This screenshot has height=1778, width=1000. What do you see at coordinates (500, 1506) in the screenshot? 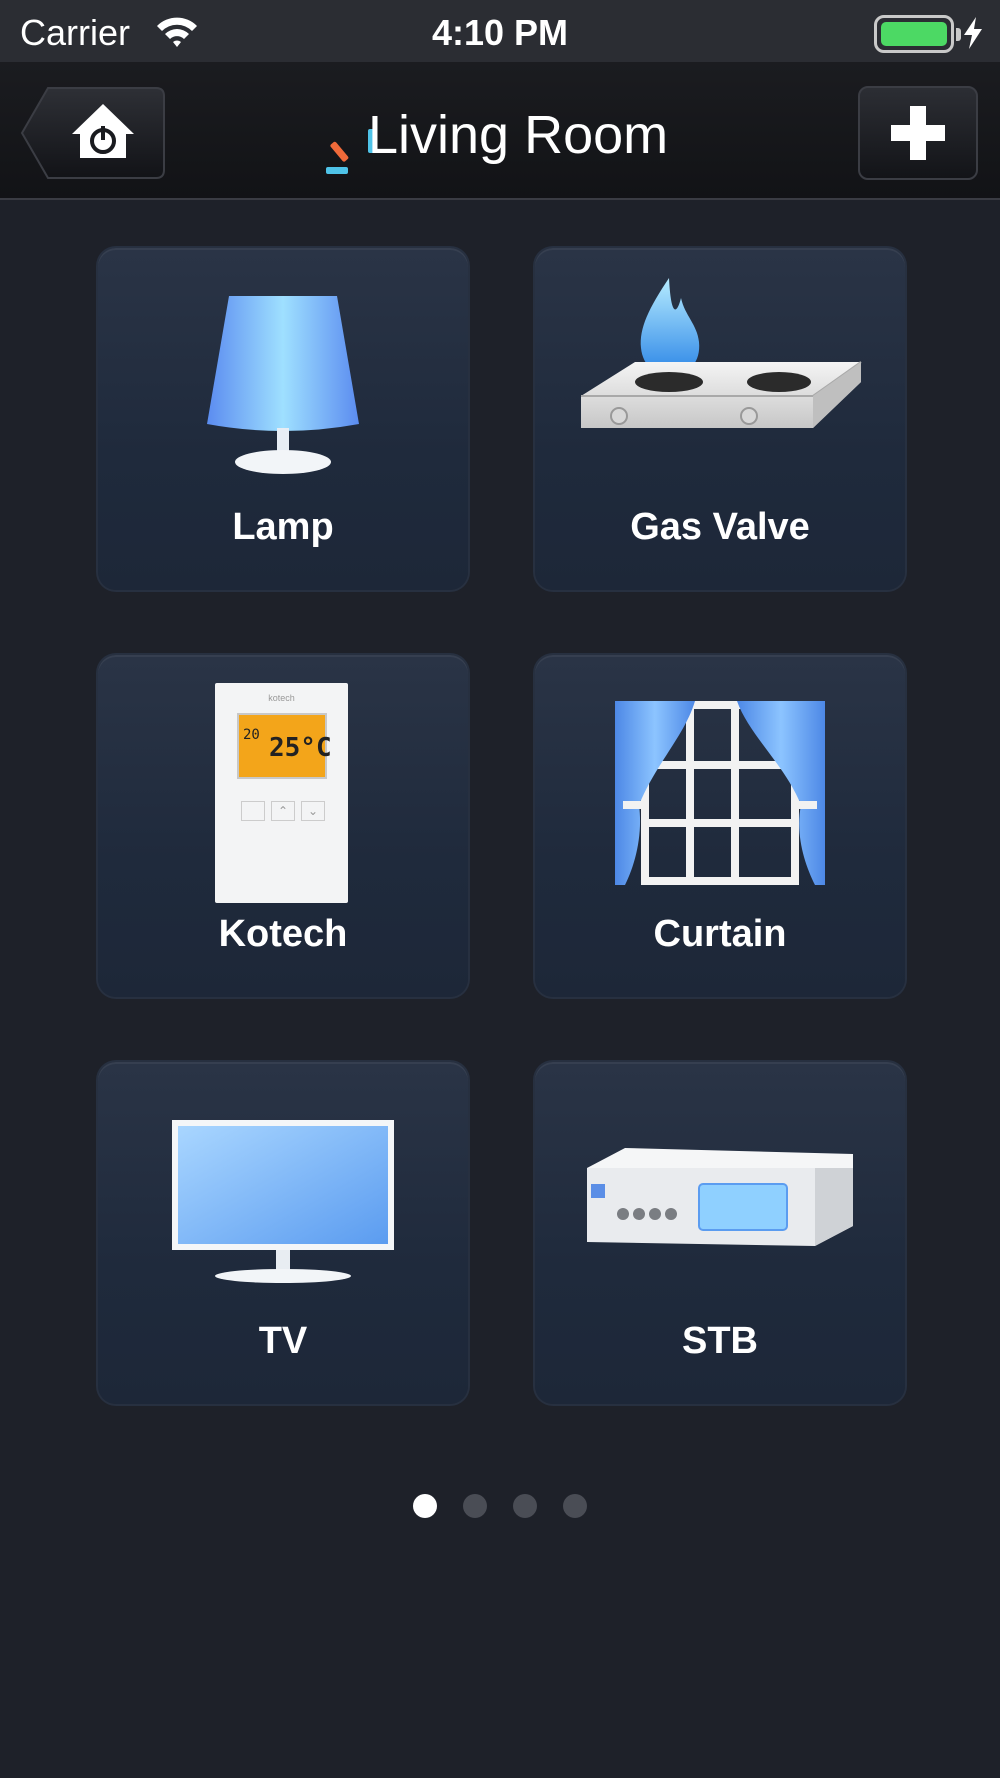
I see `page-indicator` at bounding box center [500, 1506].